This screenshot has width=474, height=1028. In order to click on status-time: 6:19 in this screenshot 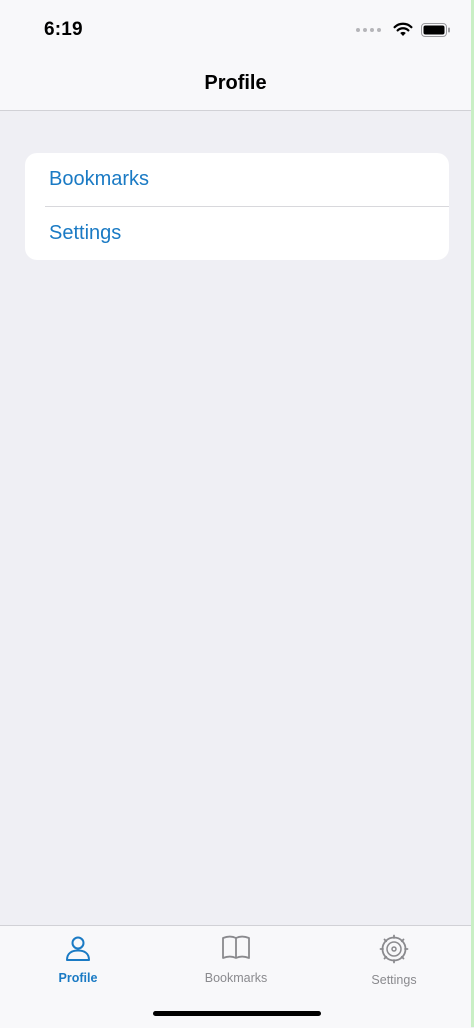, I will do `click(63, 29)`.